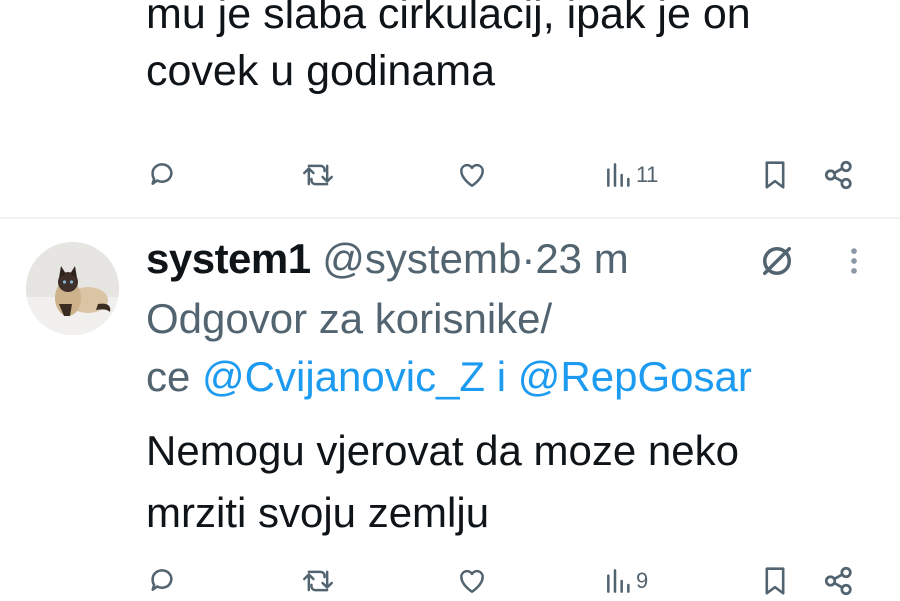 The image size is (900, 601). Describe the element at coordinates (647, 174) in the screenshot. I see `views-count: 11` at that location.